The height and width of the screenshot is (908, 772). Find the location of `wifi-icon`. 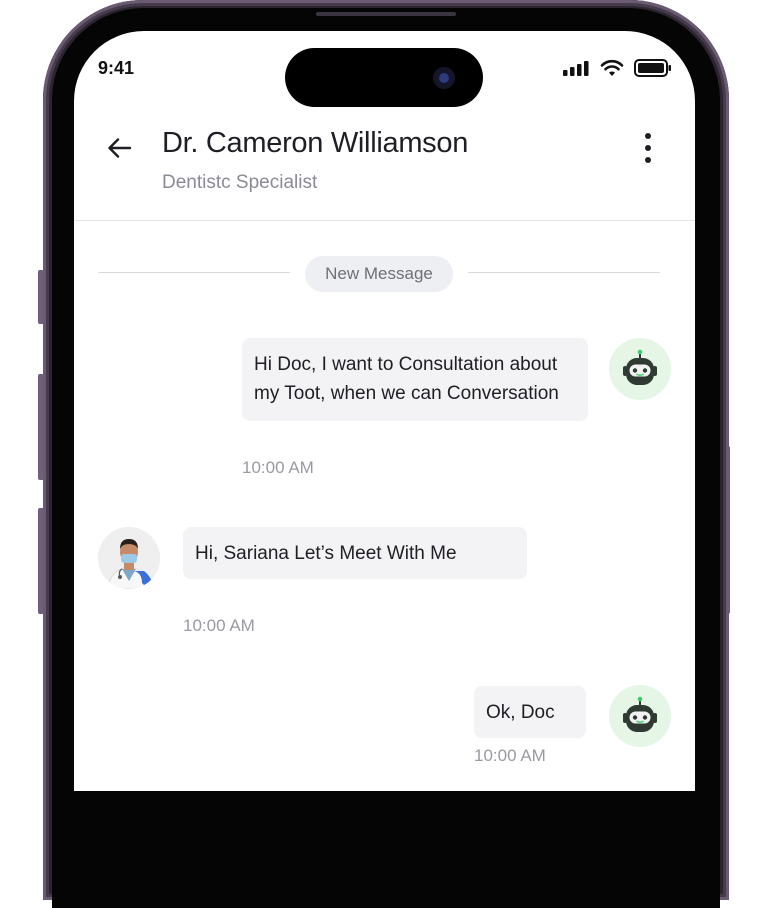

wifi-icon is located at coordinates (612, 67).